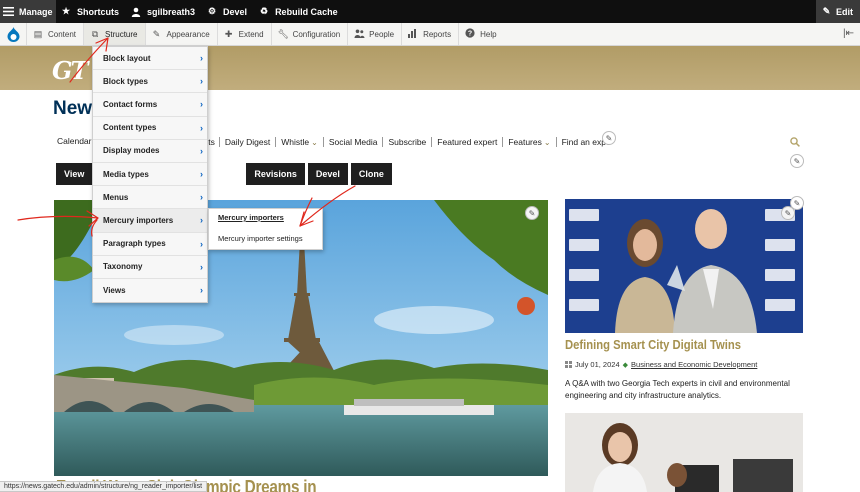 Image resolution: width=860 pixels, height=492 pixels. What do you see at coordinates (121, 34) in the screenshot?
I see `tray-item-label: Structure` at bounding box center [121, 34].